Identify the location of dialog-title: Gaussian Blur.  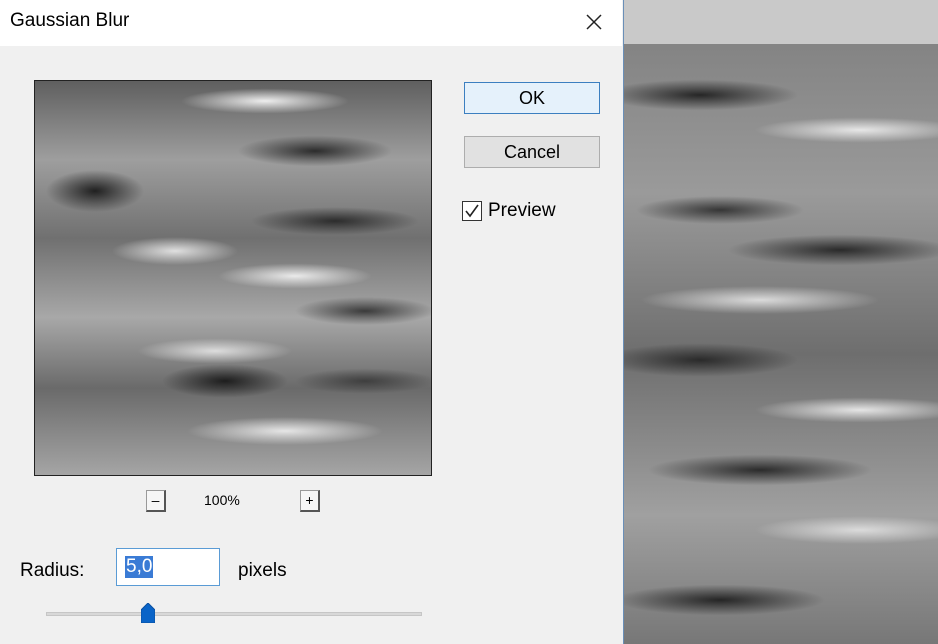
(70, 20).